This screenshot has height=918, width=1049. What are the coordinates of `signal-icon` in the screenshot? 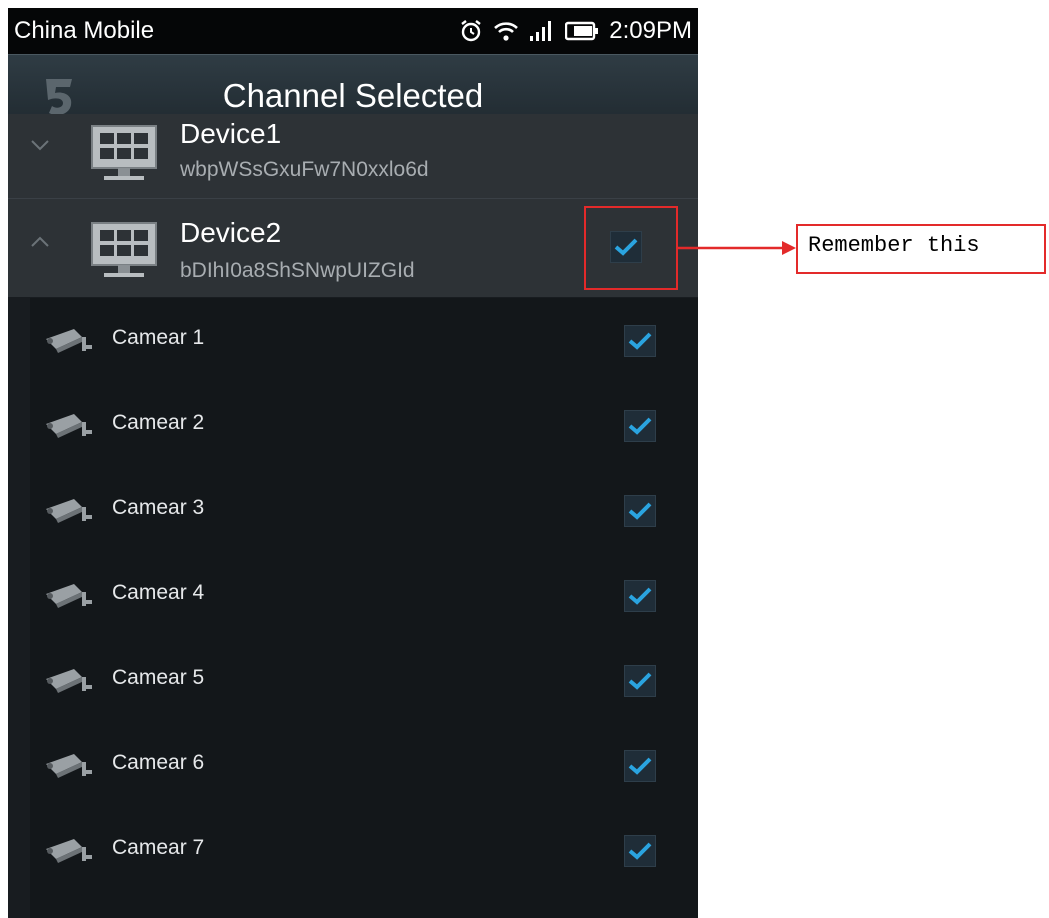 It's located at (542, 31).